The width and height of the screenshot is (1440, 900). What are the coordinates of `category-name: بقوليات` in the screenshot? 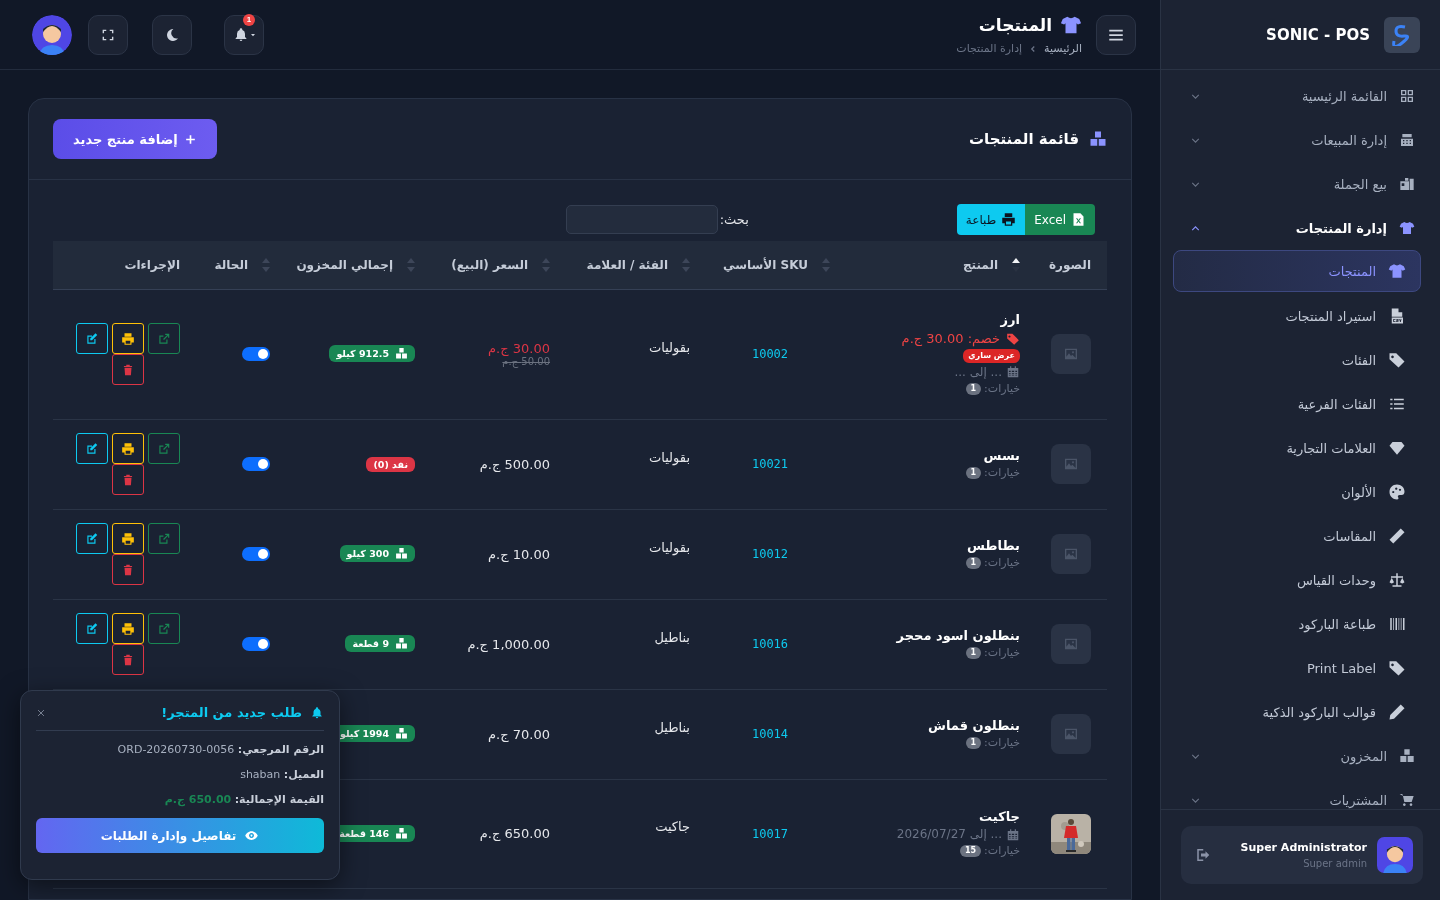 It's located at (669, 457).